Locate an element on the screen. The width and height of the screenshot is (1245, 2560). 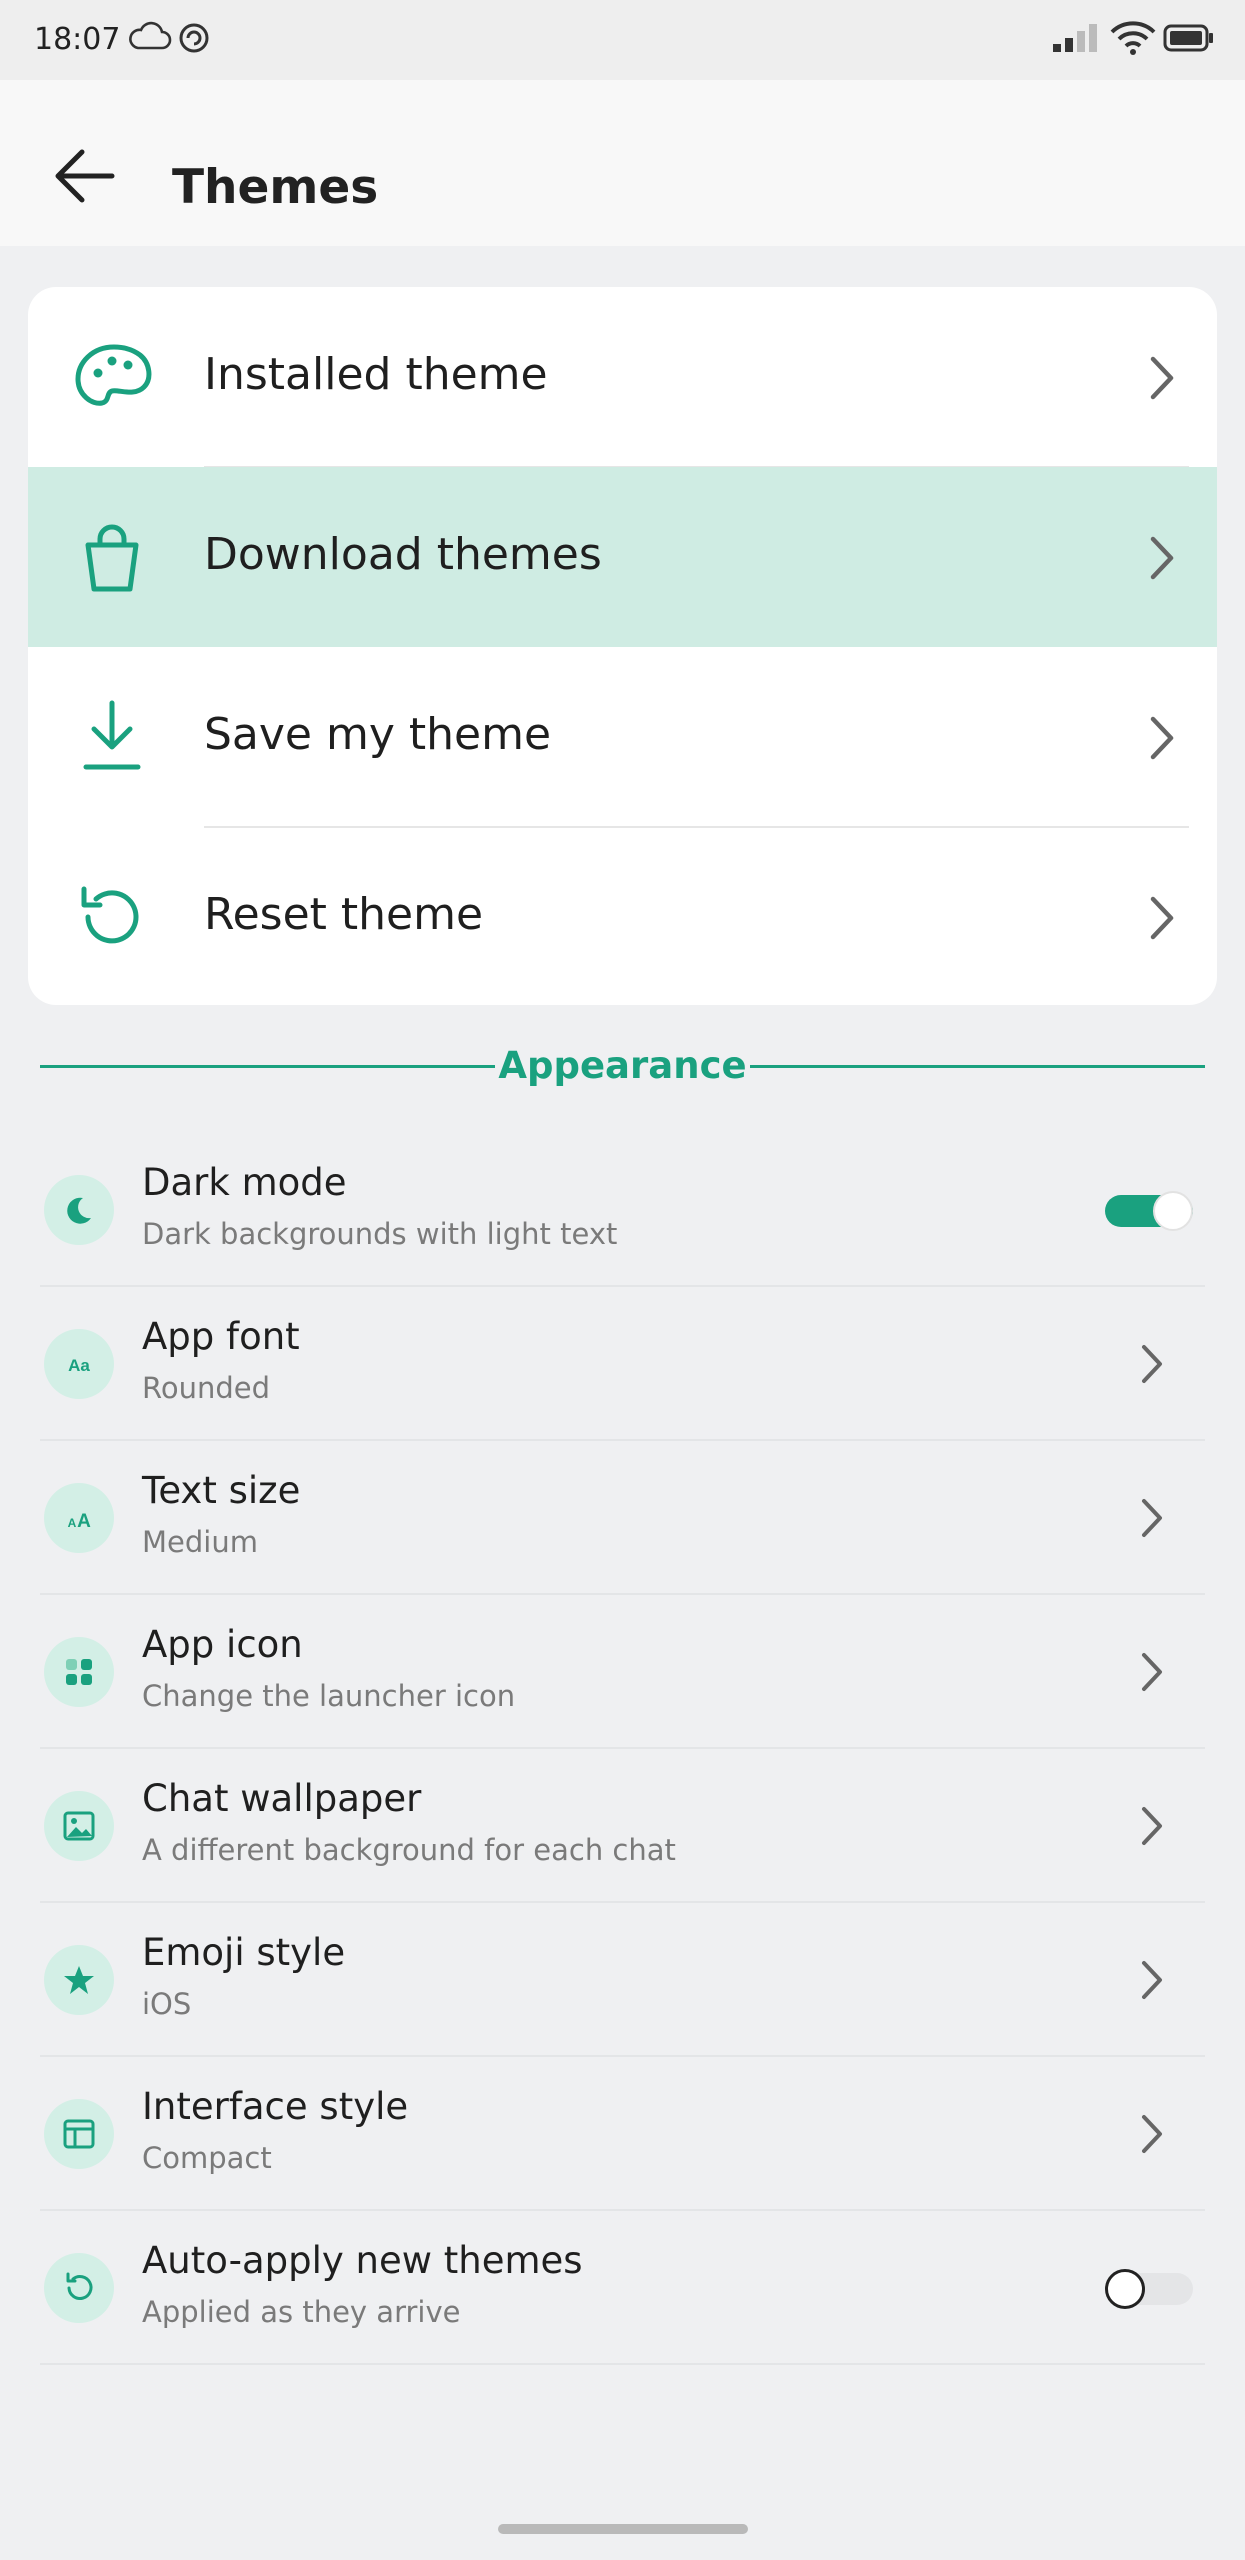
back-button is located at coordinates (88, 176).